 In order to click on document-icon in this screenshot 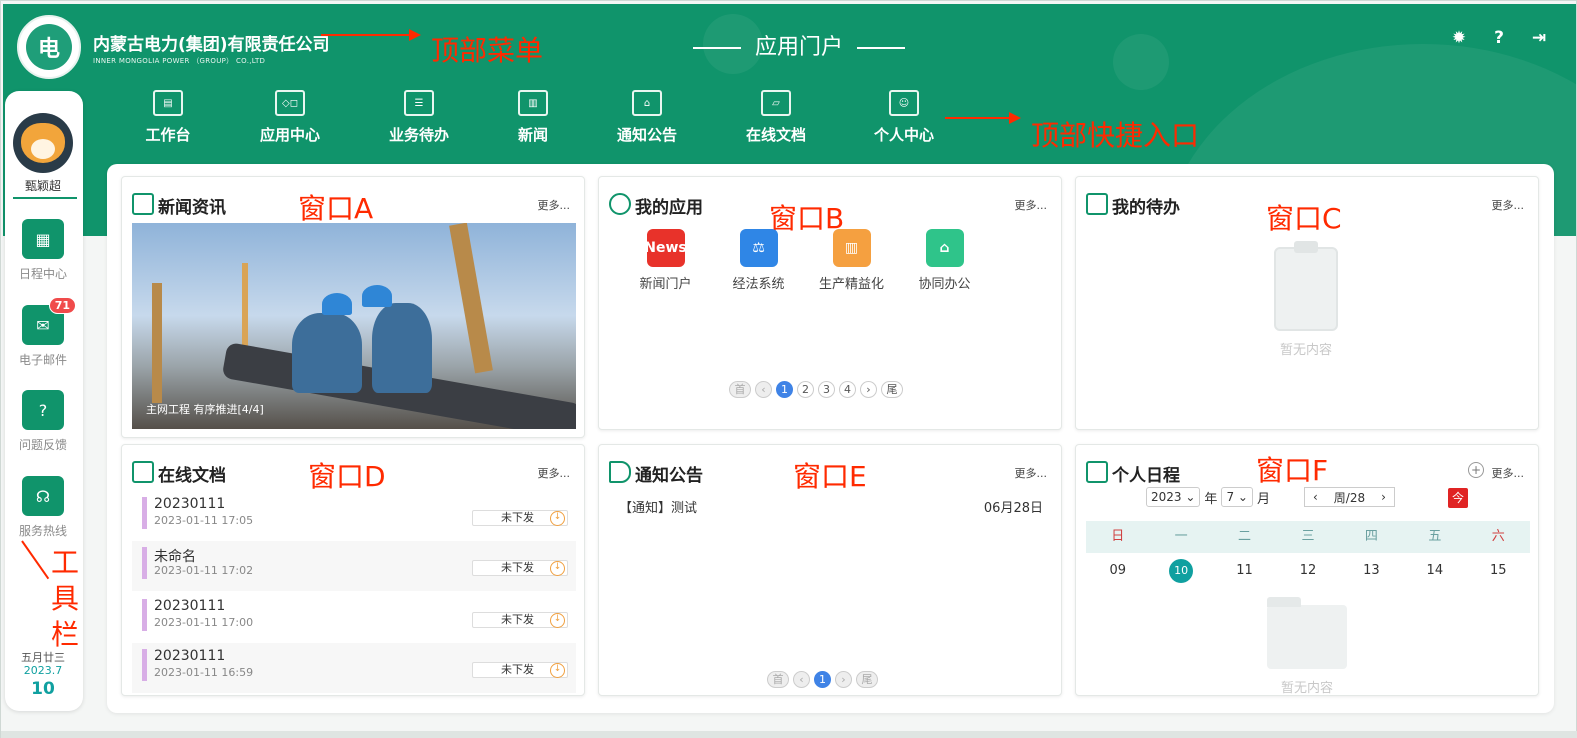, I will do `click(143, 472)`.